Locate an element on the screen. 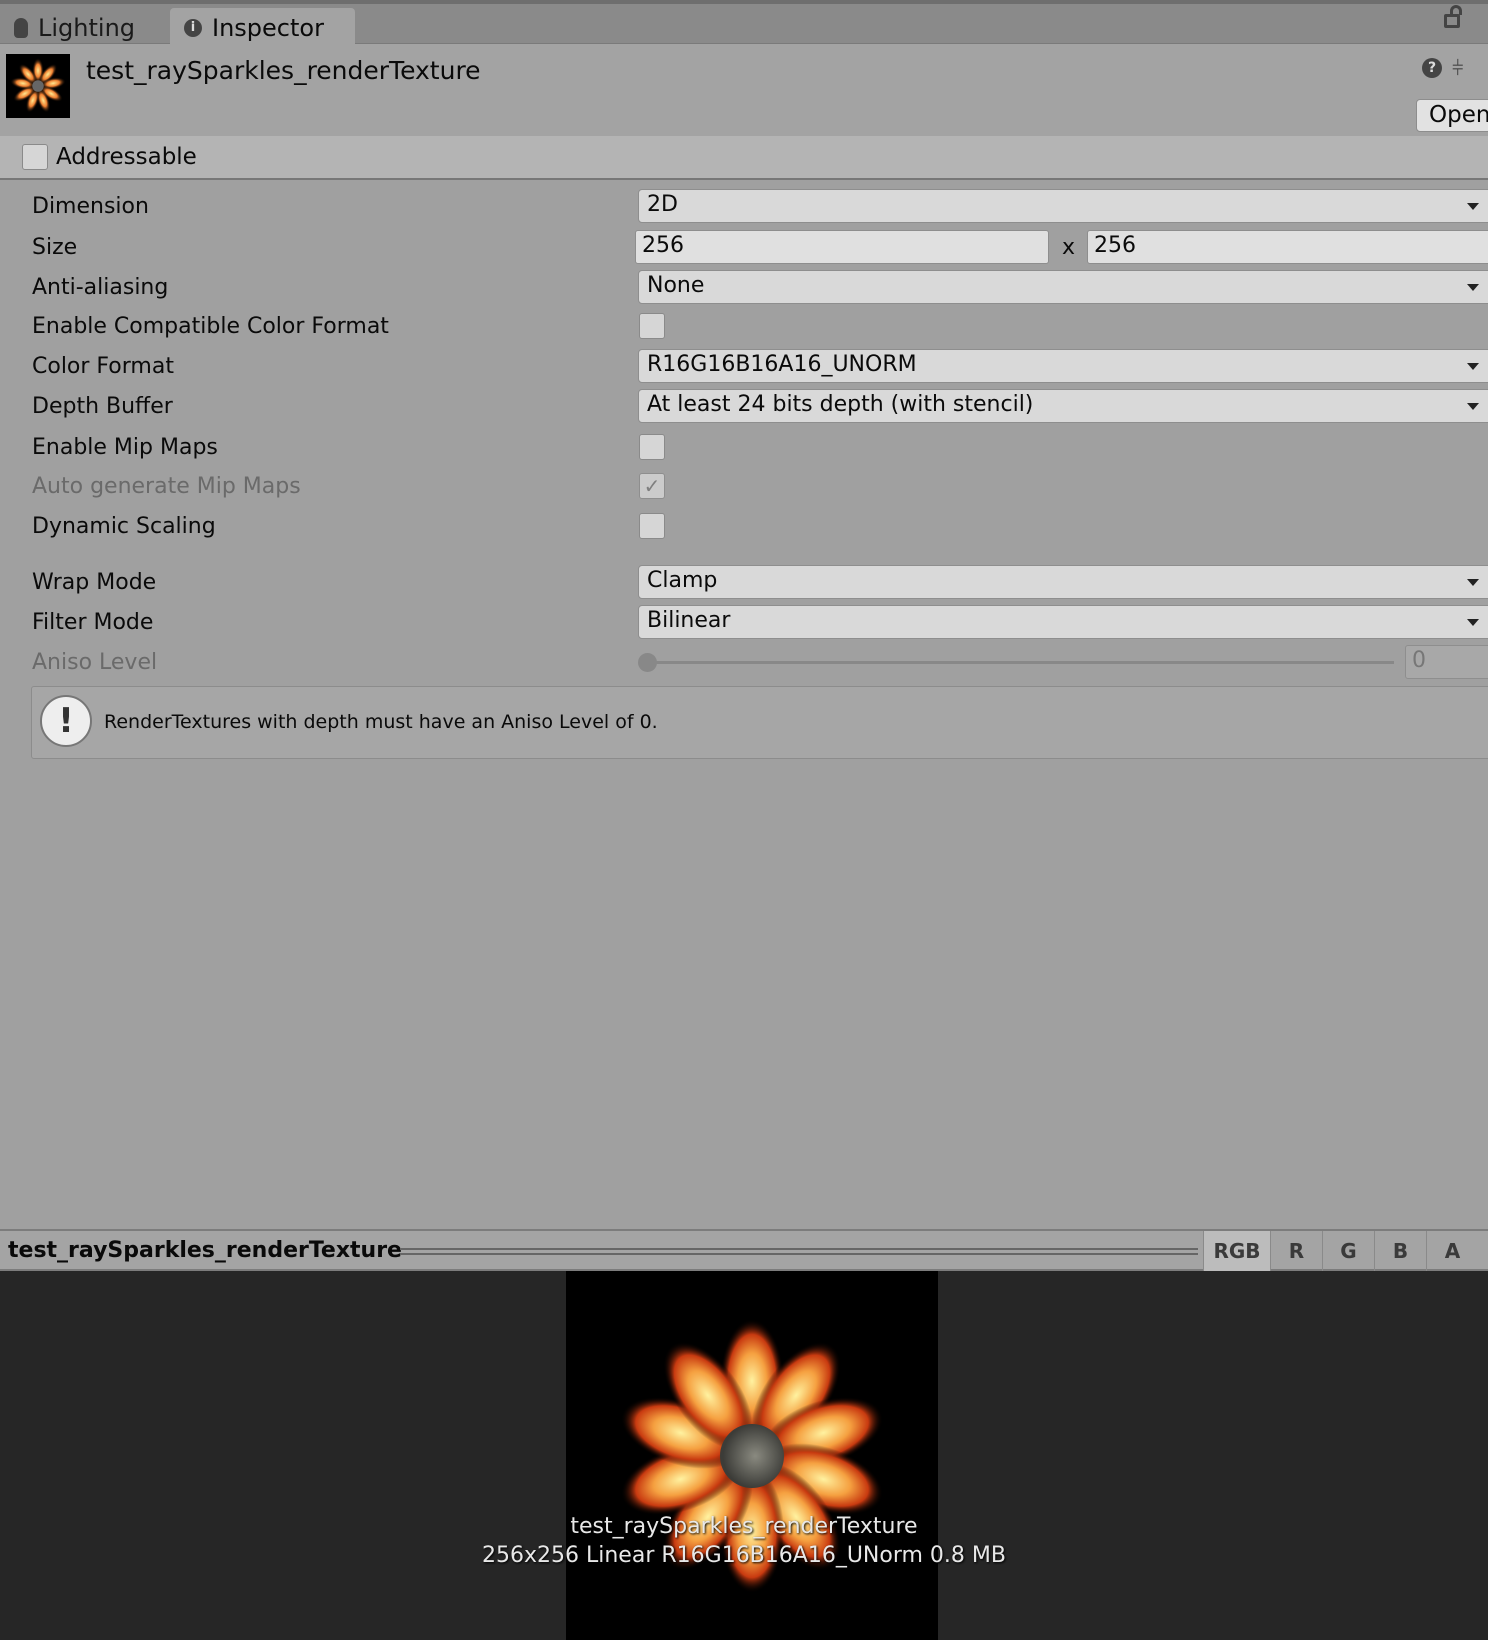 The height and width of the screenshot is (1640, 1488). warning-icon: ! is located at coordinates (66, 721).